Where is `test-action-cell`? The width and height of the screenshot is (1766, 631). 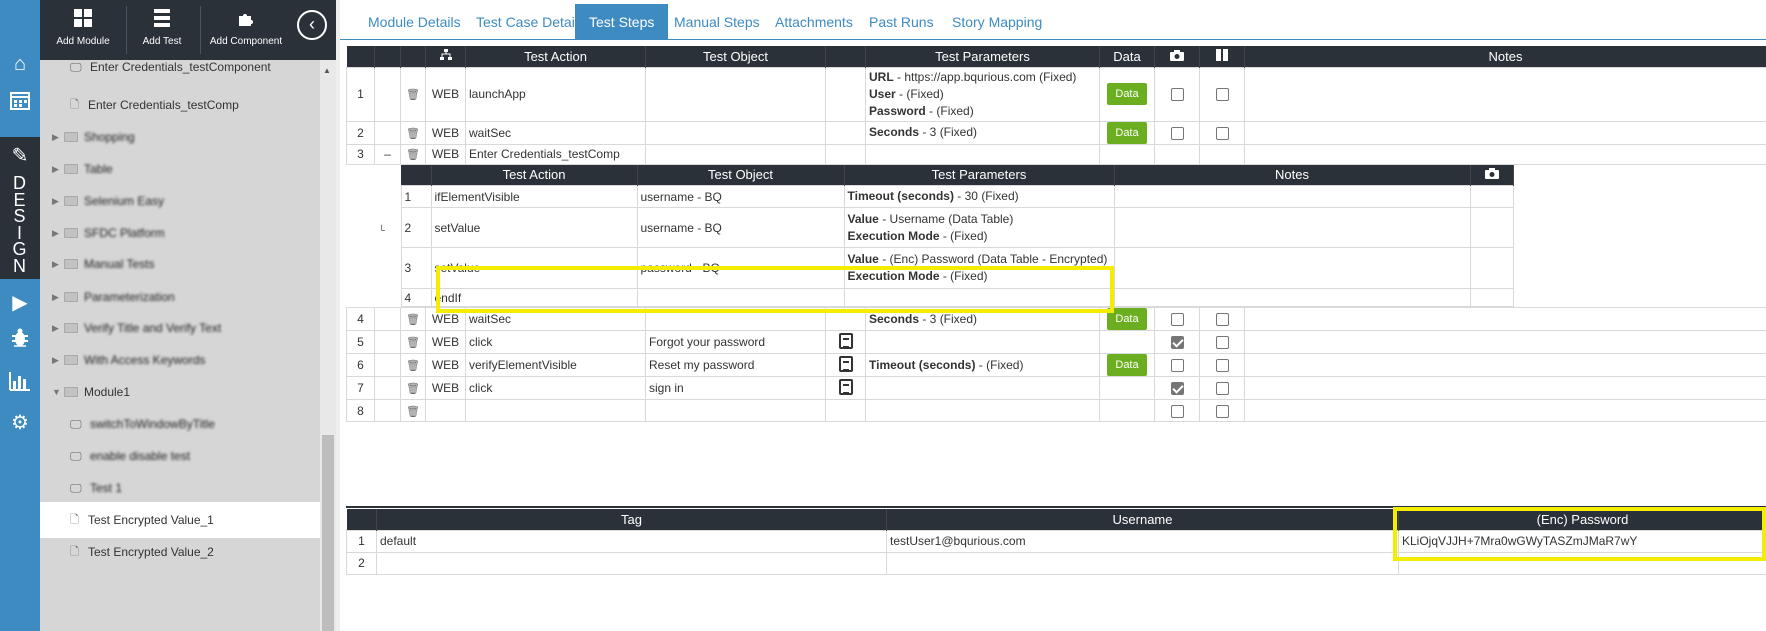
test-action-cell is located at coordinates (555, 410).